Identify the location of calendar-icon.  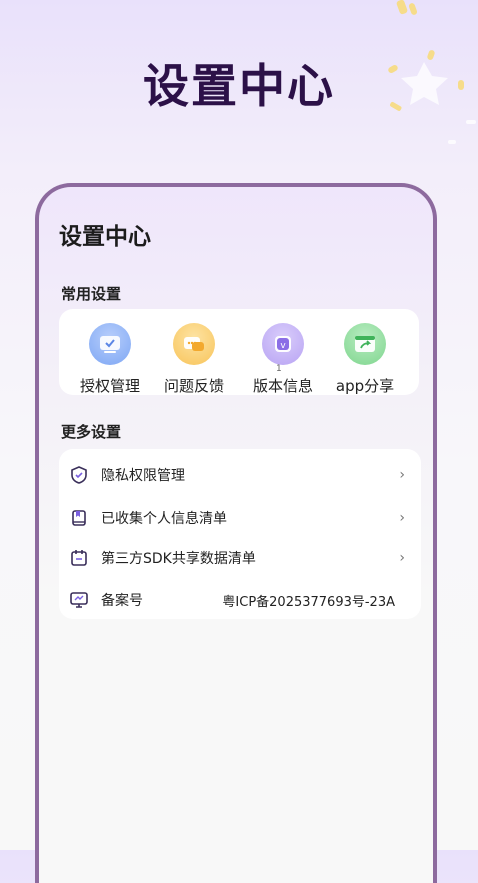
(79, 558).